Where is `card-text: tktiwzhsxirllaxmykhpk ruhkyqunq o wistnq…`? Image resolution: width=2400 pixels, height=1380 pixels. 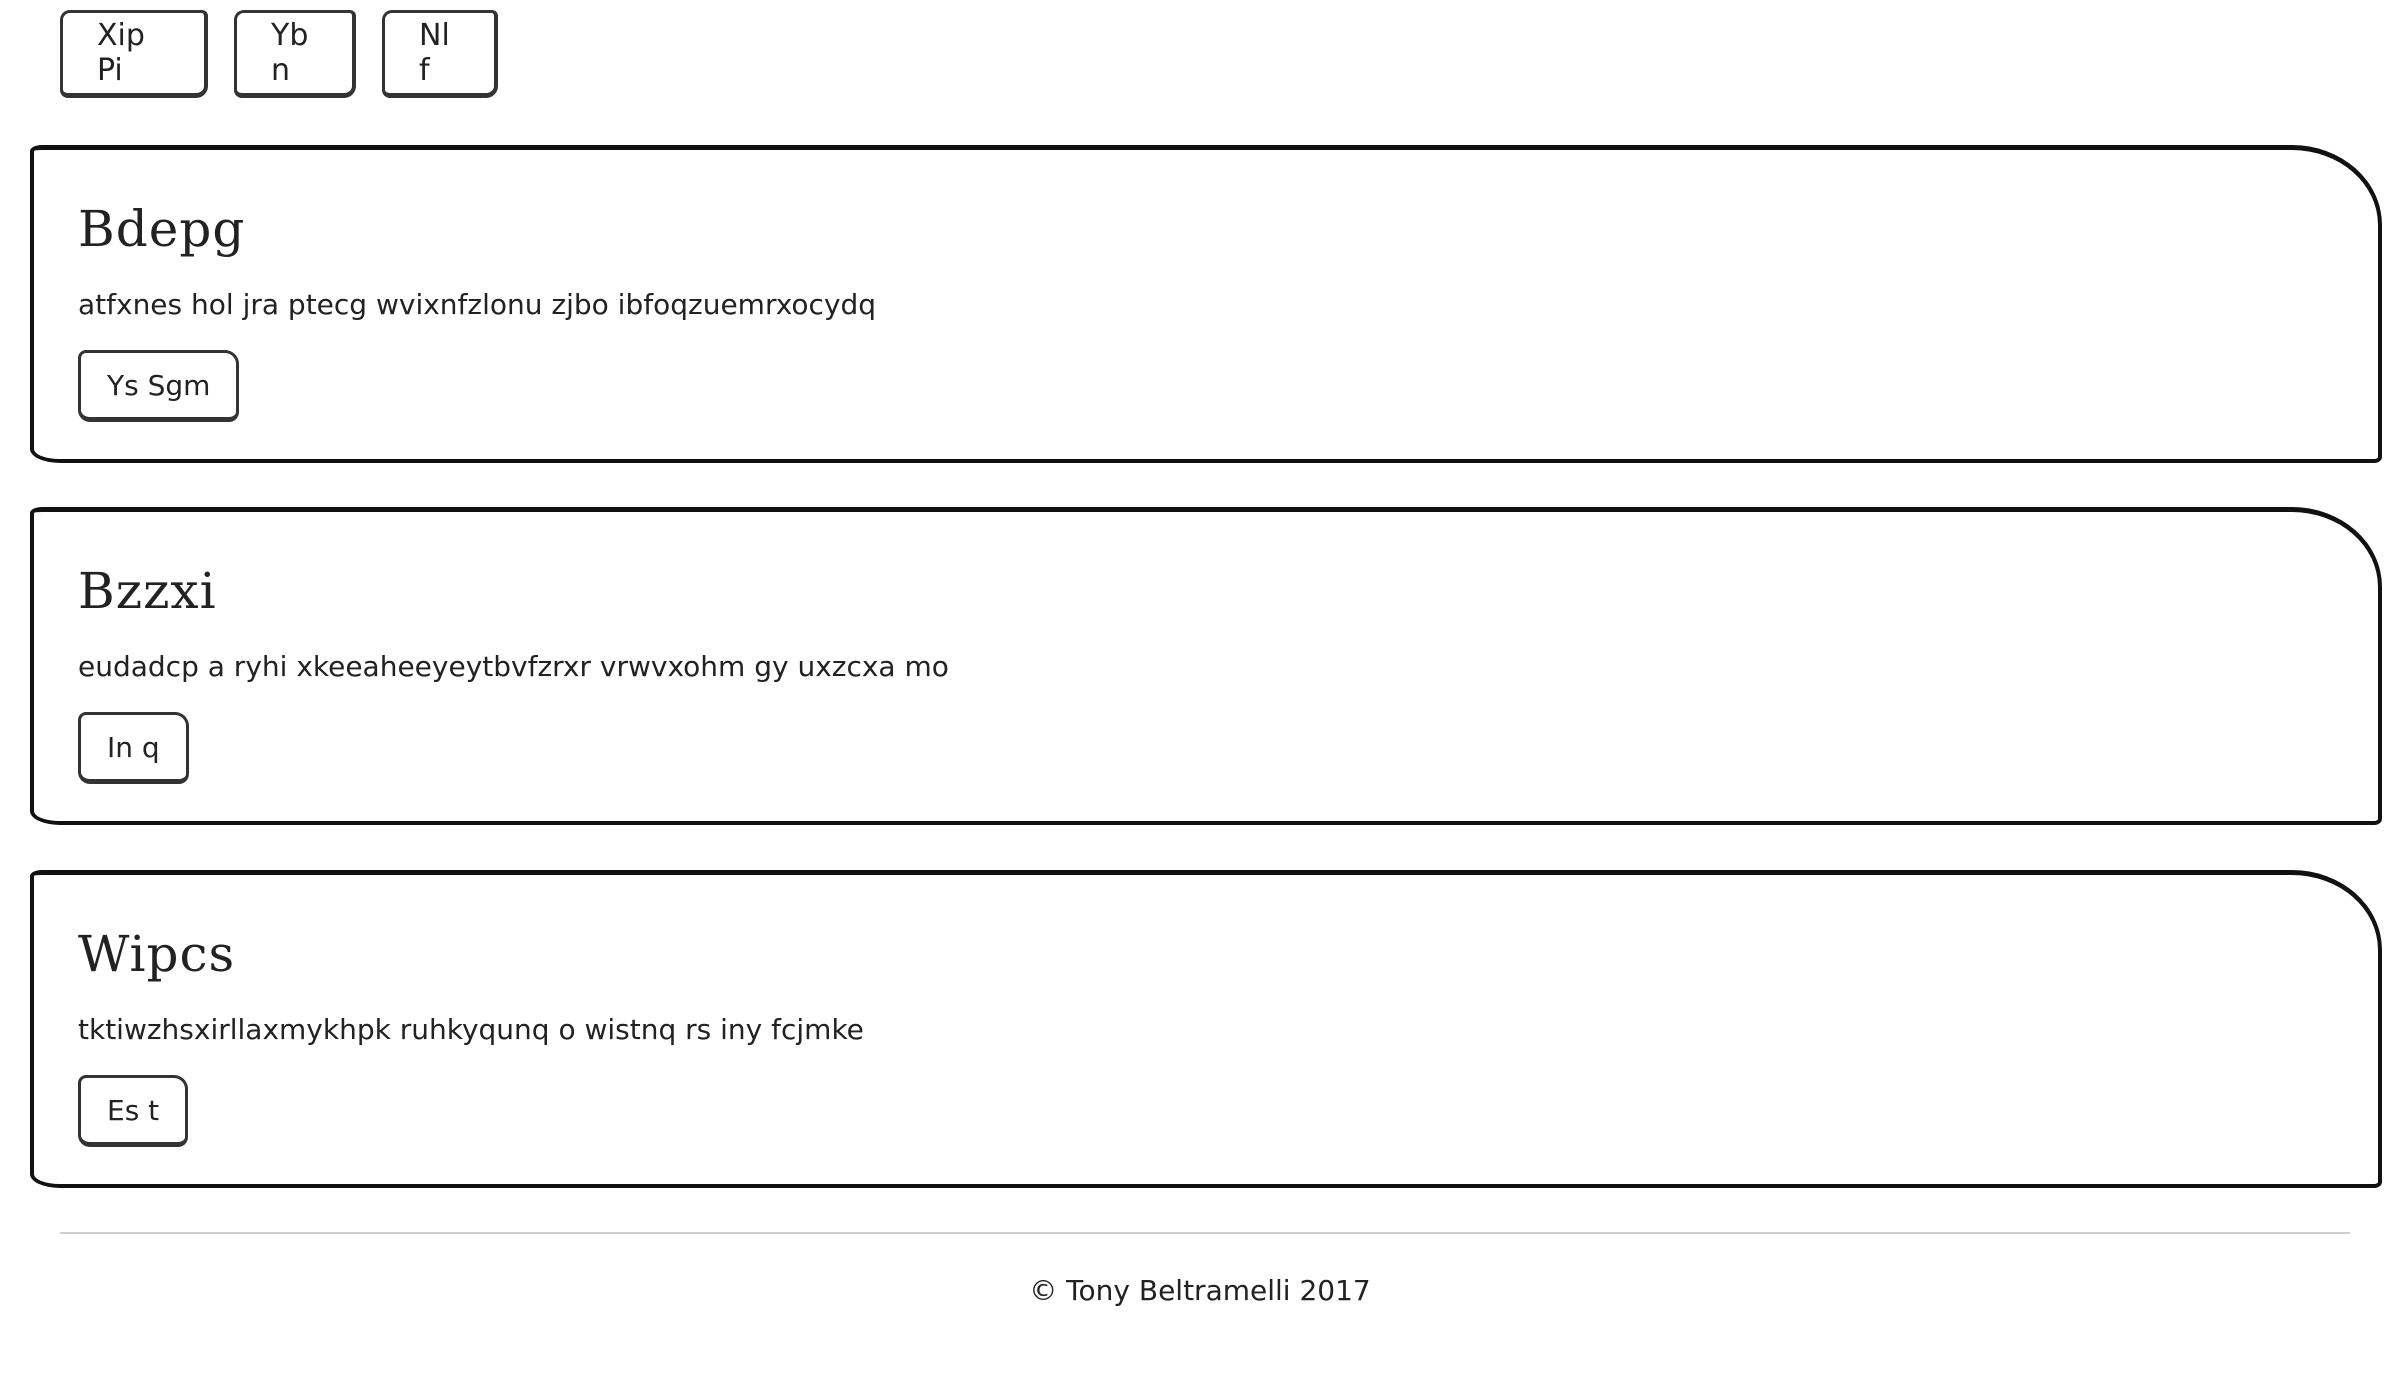
card-text: tktiwzhsxirllaxmykhpk ruhkyqunq o wistnq… is located at coordinates (471, 1029).